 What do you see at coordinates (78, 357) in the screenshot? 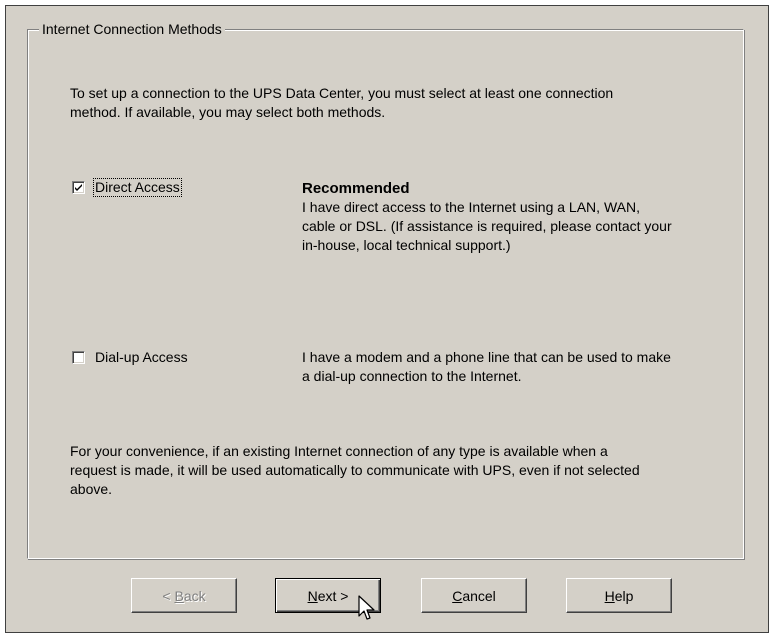
I see `dialup-access-checkbox` at bounding box center [78, 357].